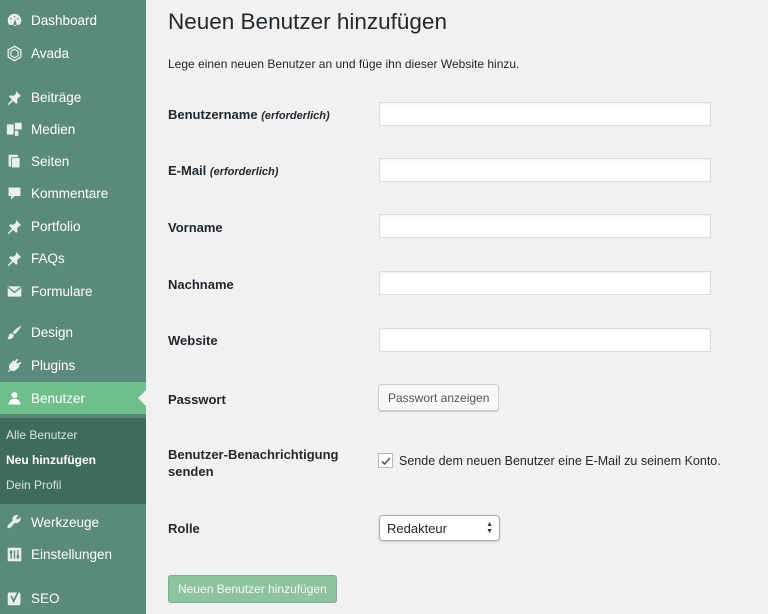 This screenshot has width=768, height=614. What do you see at coordinates (45, 598) in the screenshot?
I see `sidebar-item-label: SEO` at bounding box center [45, 598].